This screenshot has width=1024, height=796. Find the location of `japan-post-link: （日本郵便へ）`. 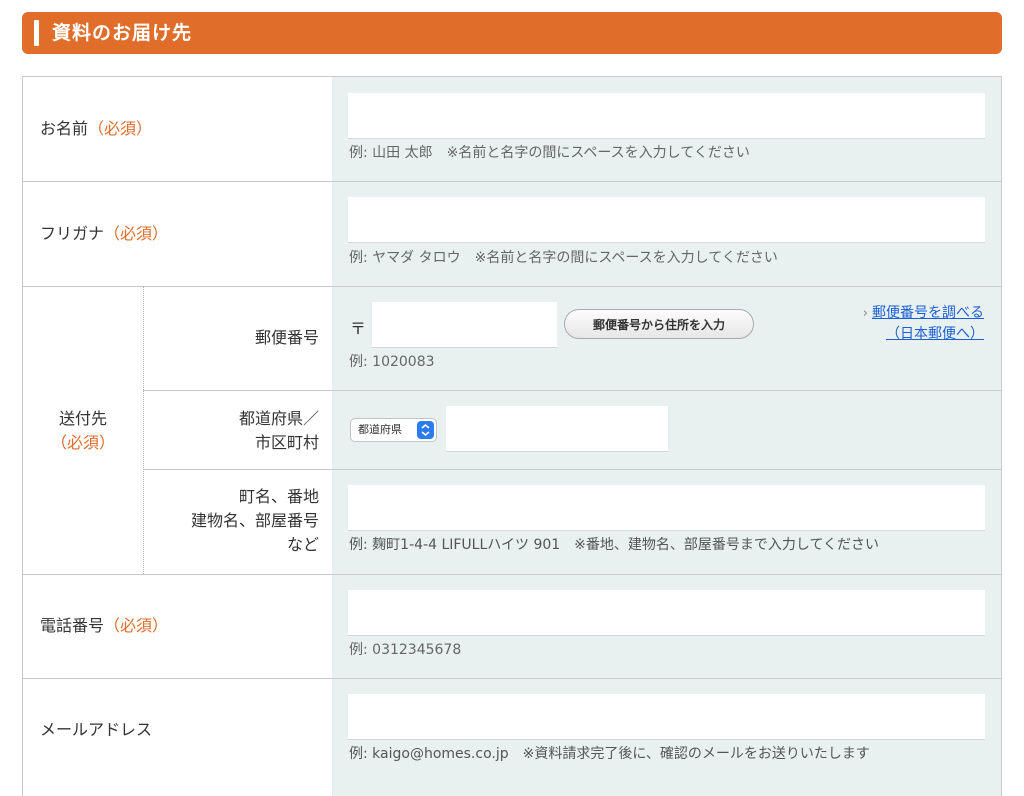

japan-post-link: （日本郵便へ） is located at coordinates (935, 334).